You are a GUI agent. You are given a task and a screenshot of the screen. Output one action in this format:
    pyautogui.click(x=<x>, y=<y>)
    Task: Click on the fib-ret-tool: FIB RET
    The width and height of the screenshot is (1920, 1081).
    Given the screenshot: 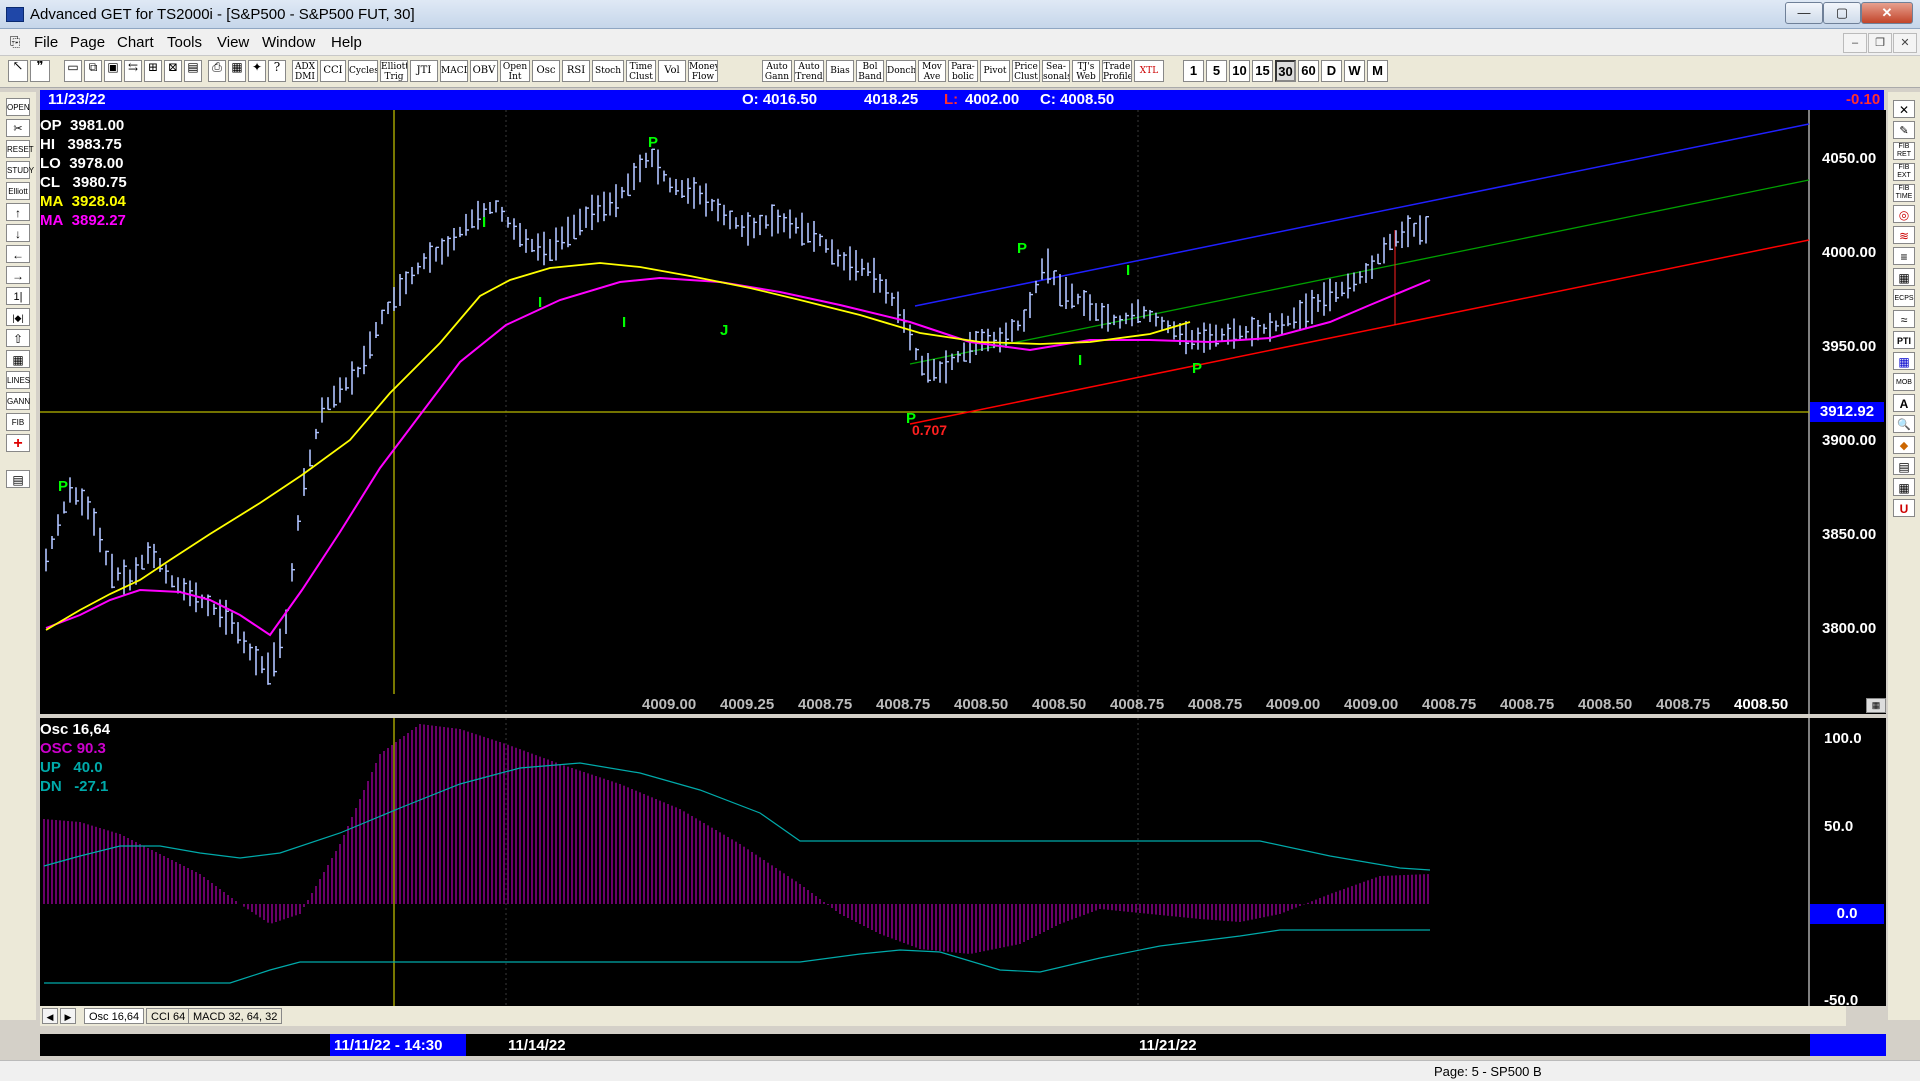 What is the action you would take?
    pyautogui.click(x=1904, y=151)
    